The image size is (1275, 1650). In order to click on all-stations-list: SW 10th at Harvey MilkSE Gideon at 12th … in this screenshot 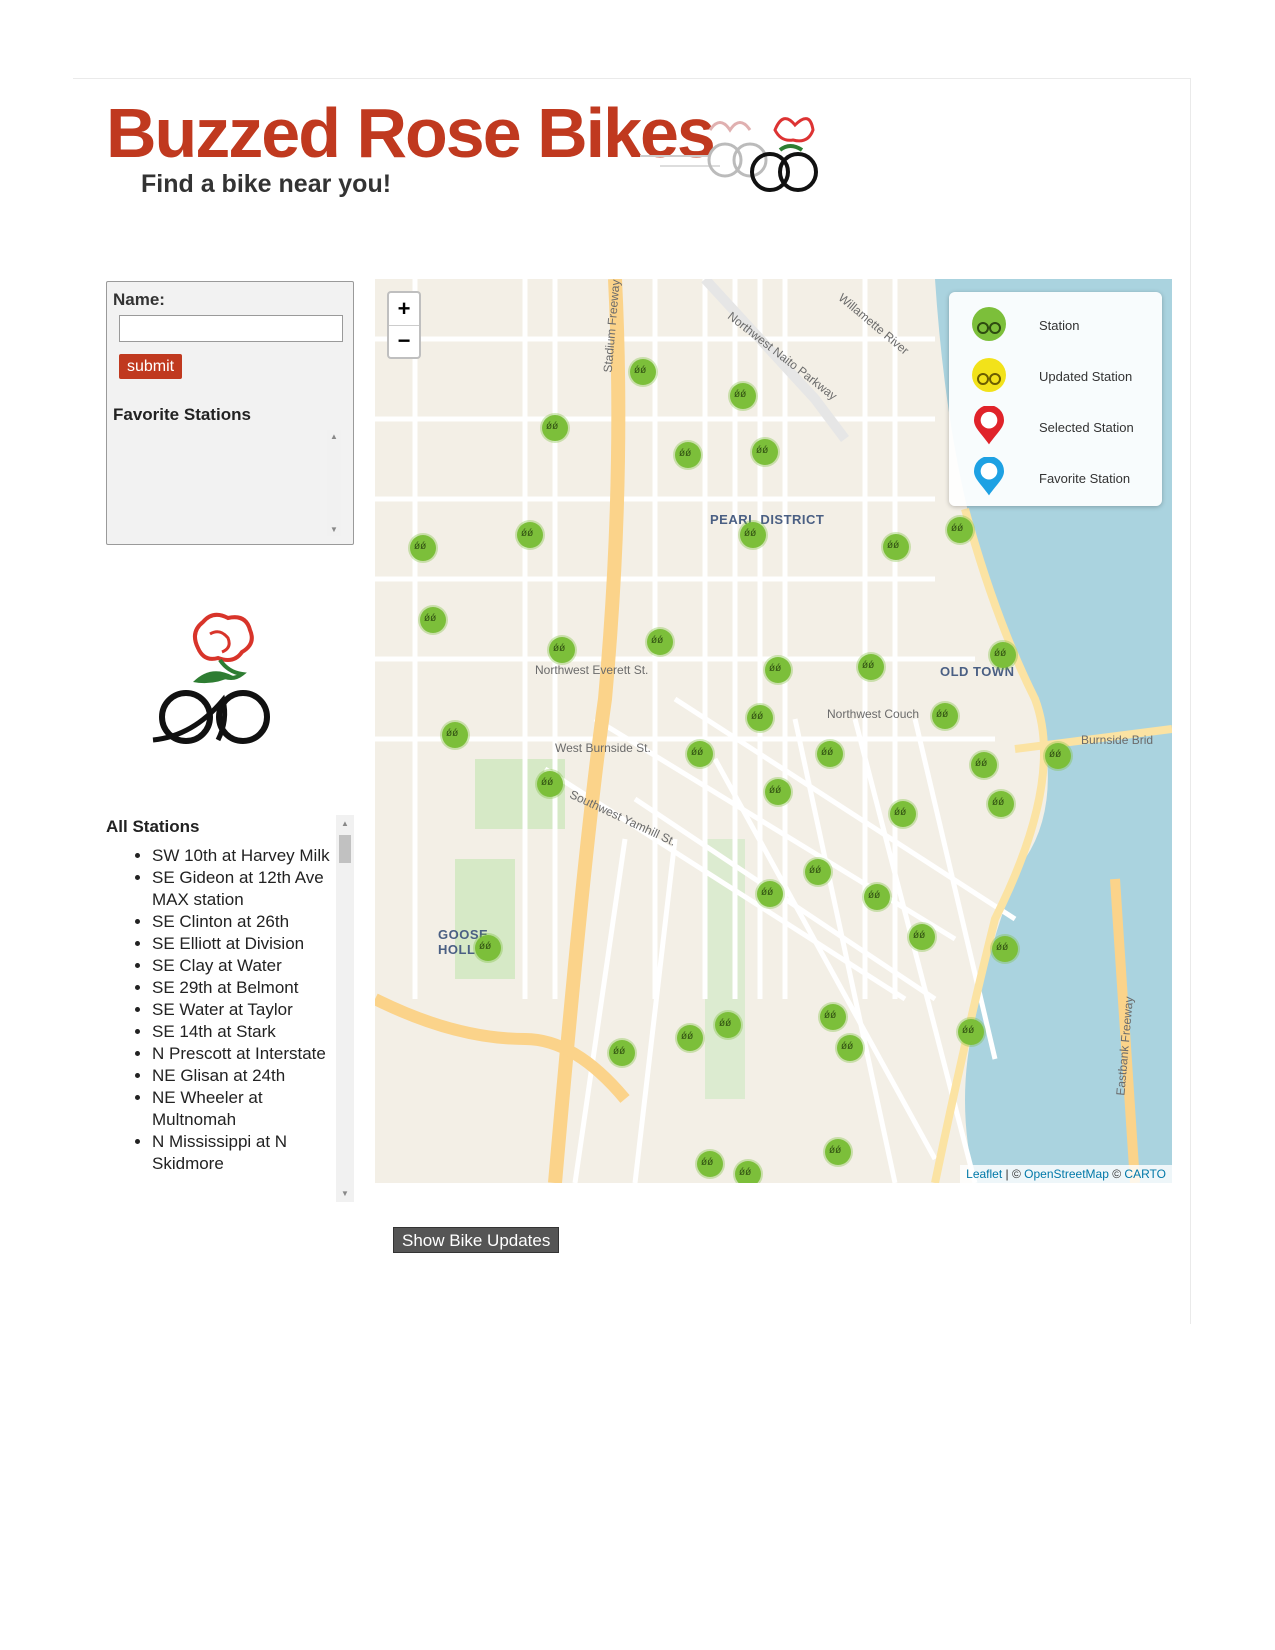, I will do `click(231, 1023)`.